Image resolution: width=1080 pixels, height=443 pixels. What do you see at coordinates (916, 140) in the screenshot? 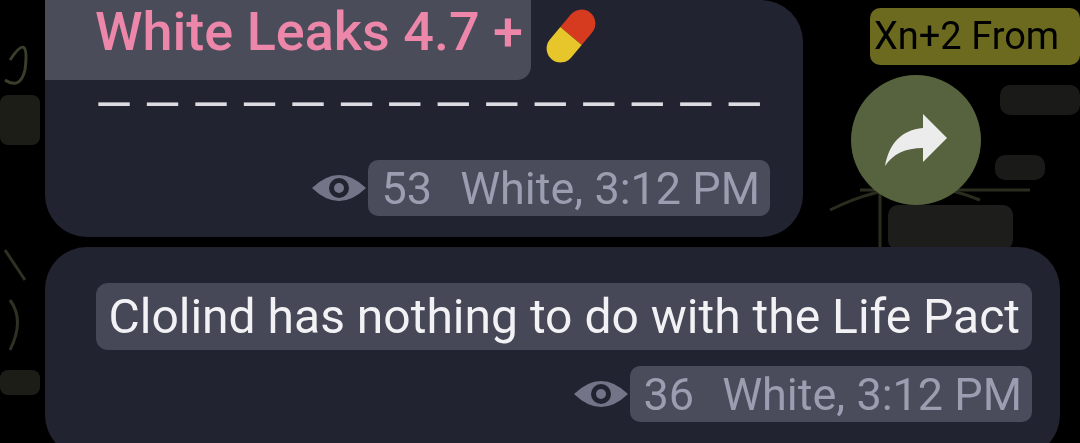
I see `share-arrow-icon` at bounding box center [916, 140].